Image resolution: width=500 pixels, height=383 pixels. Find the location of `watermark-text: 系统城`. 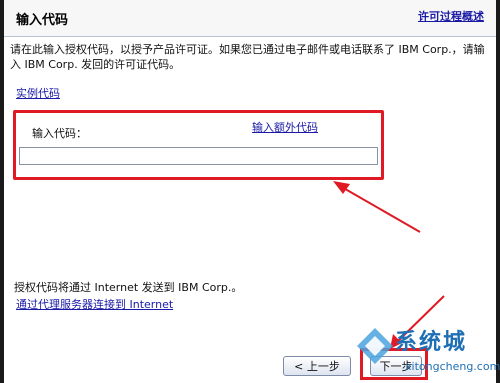

watermark-text: 系统城 is located at coordinates (431, 342).